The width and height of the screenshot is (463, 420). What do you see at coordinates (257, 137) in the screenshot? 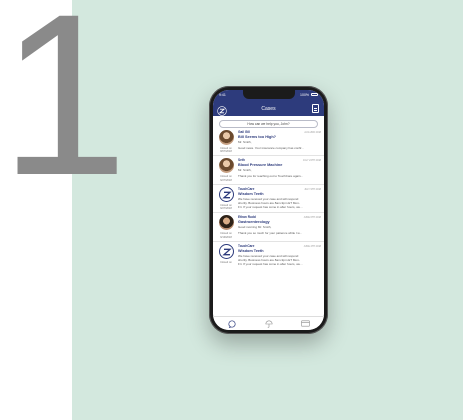
I see `case-subject: Bill Seems too High?` at bounding box center [257, 137].